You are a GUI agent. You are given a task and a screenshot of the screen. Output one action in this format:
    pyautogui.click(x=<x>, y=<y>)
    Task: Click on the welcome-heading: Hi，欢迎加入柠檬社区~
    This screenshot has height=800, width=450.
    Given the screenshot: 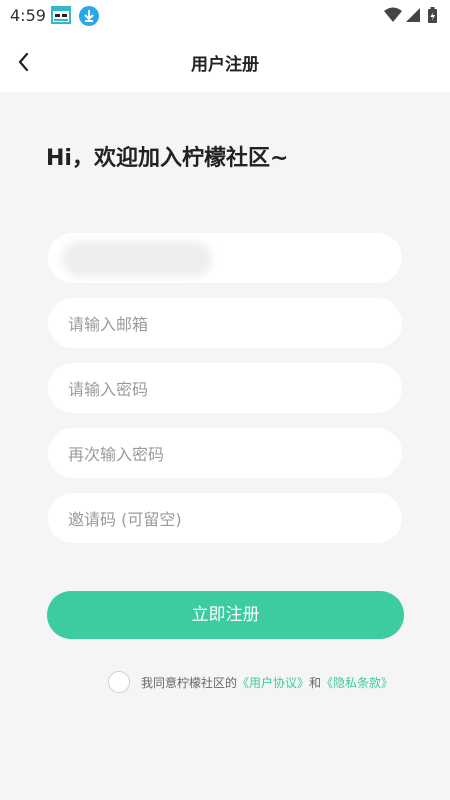 What is the action you would take?
    pyautogui.click(x=167, y=158)
    